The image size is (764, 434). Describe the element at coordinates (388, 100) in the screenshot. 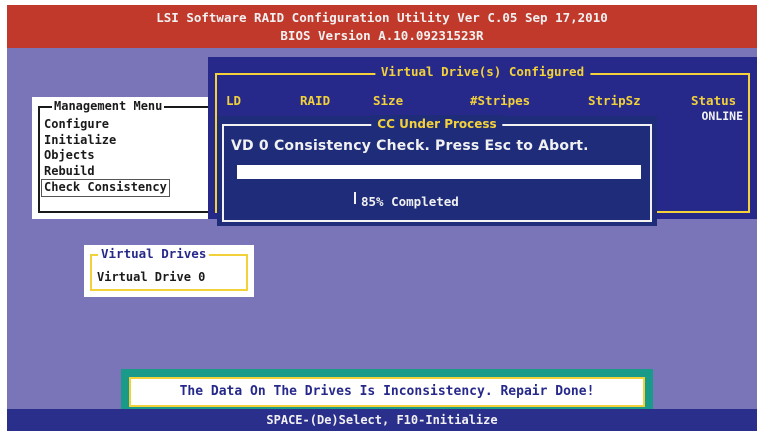

I see `column-size: Size` at that location.